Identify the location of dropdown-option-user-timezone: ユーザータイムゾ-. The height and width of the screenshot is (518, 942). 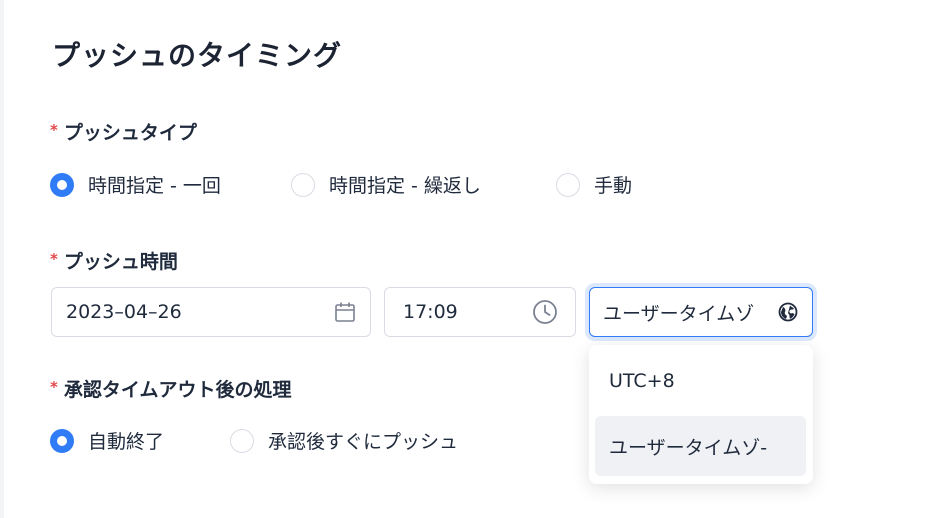
(700, 446).